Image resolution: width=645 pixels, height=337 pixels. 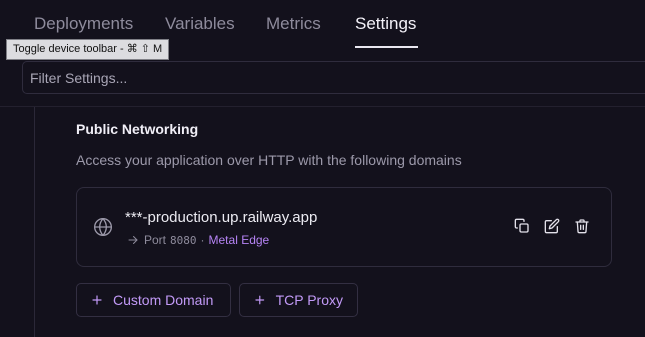 What do you see at coordinates (83, 24) in the screenshot?
I see `tab-deployments: Deployments` at bounding box center [83, 24].